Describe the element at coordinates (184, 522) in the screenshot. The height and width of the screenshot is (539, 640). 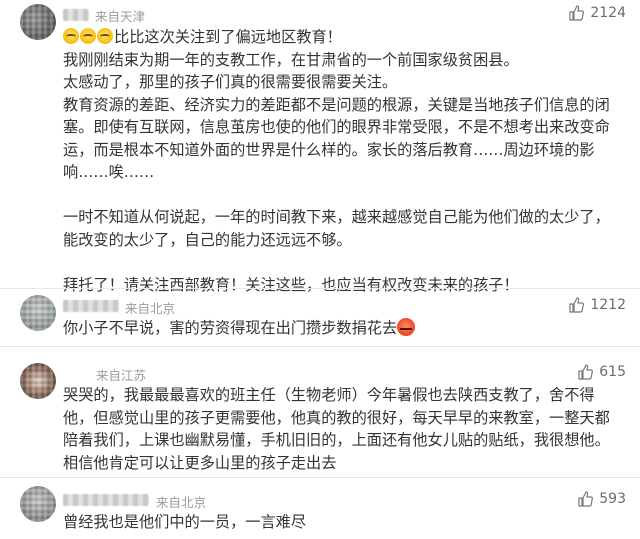
I see `comment-line: 曾经我也是他们中的一员，一言难尽` at that location.